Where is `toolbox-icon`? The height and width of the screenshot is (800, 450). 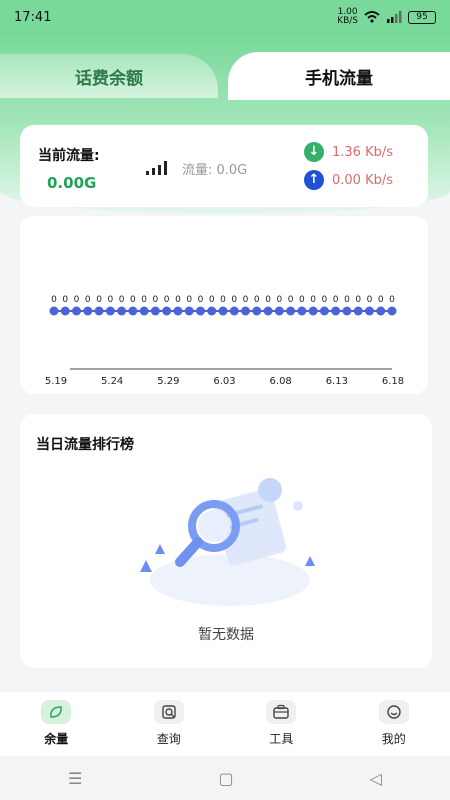 toolbox-icon is located at coordinates (281, 712).